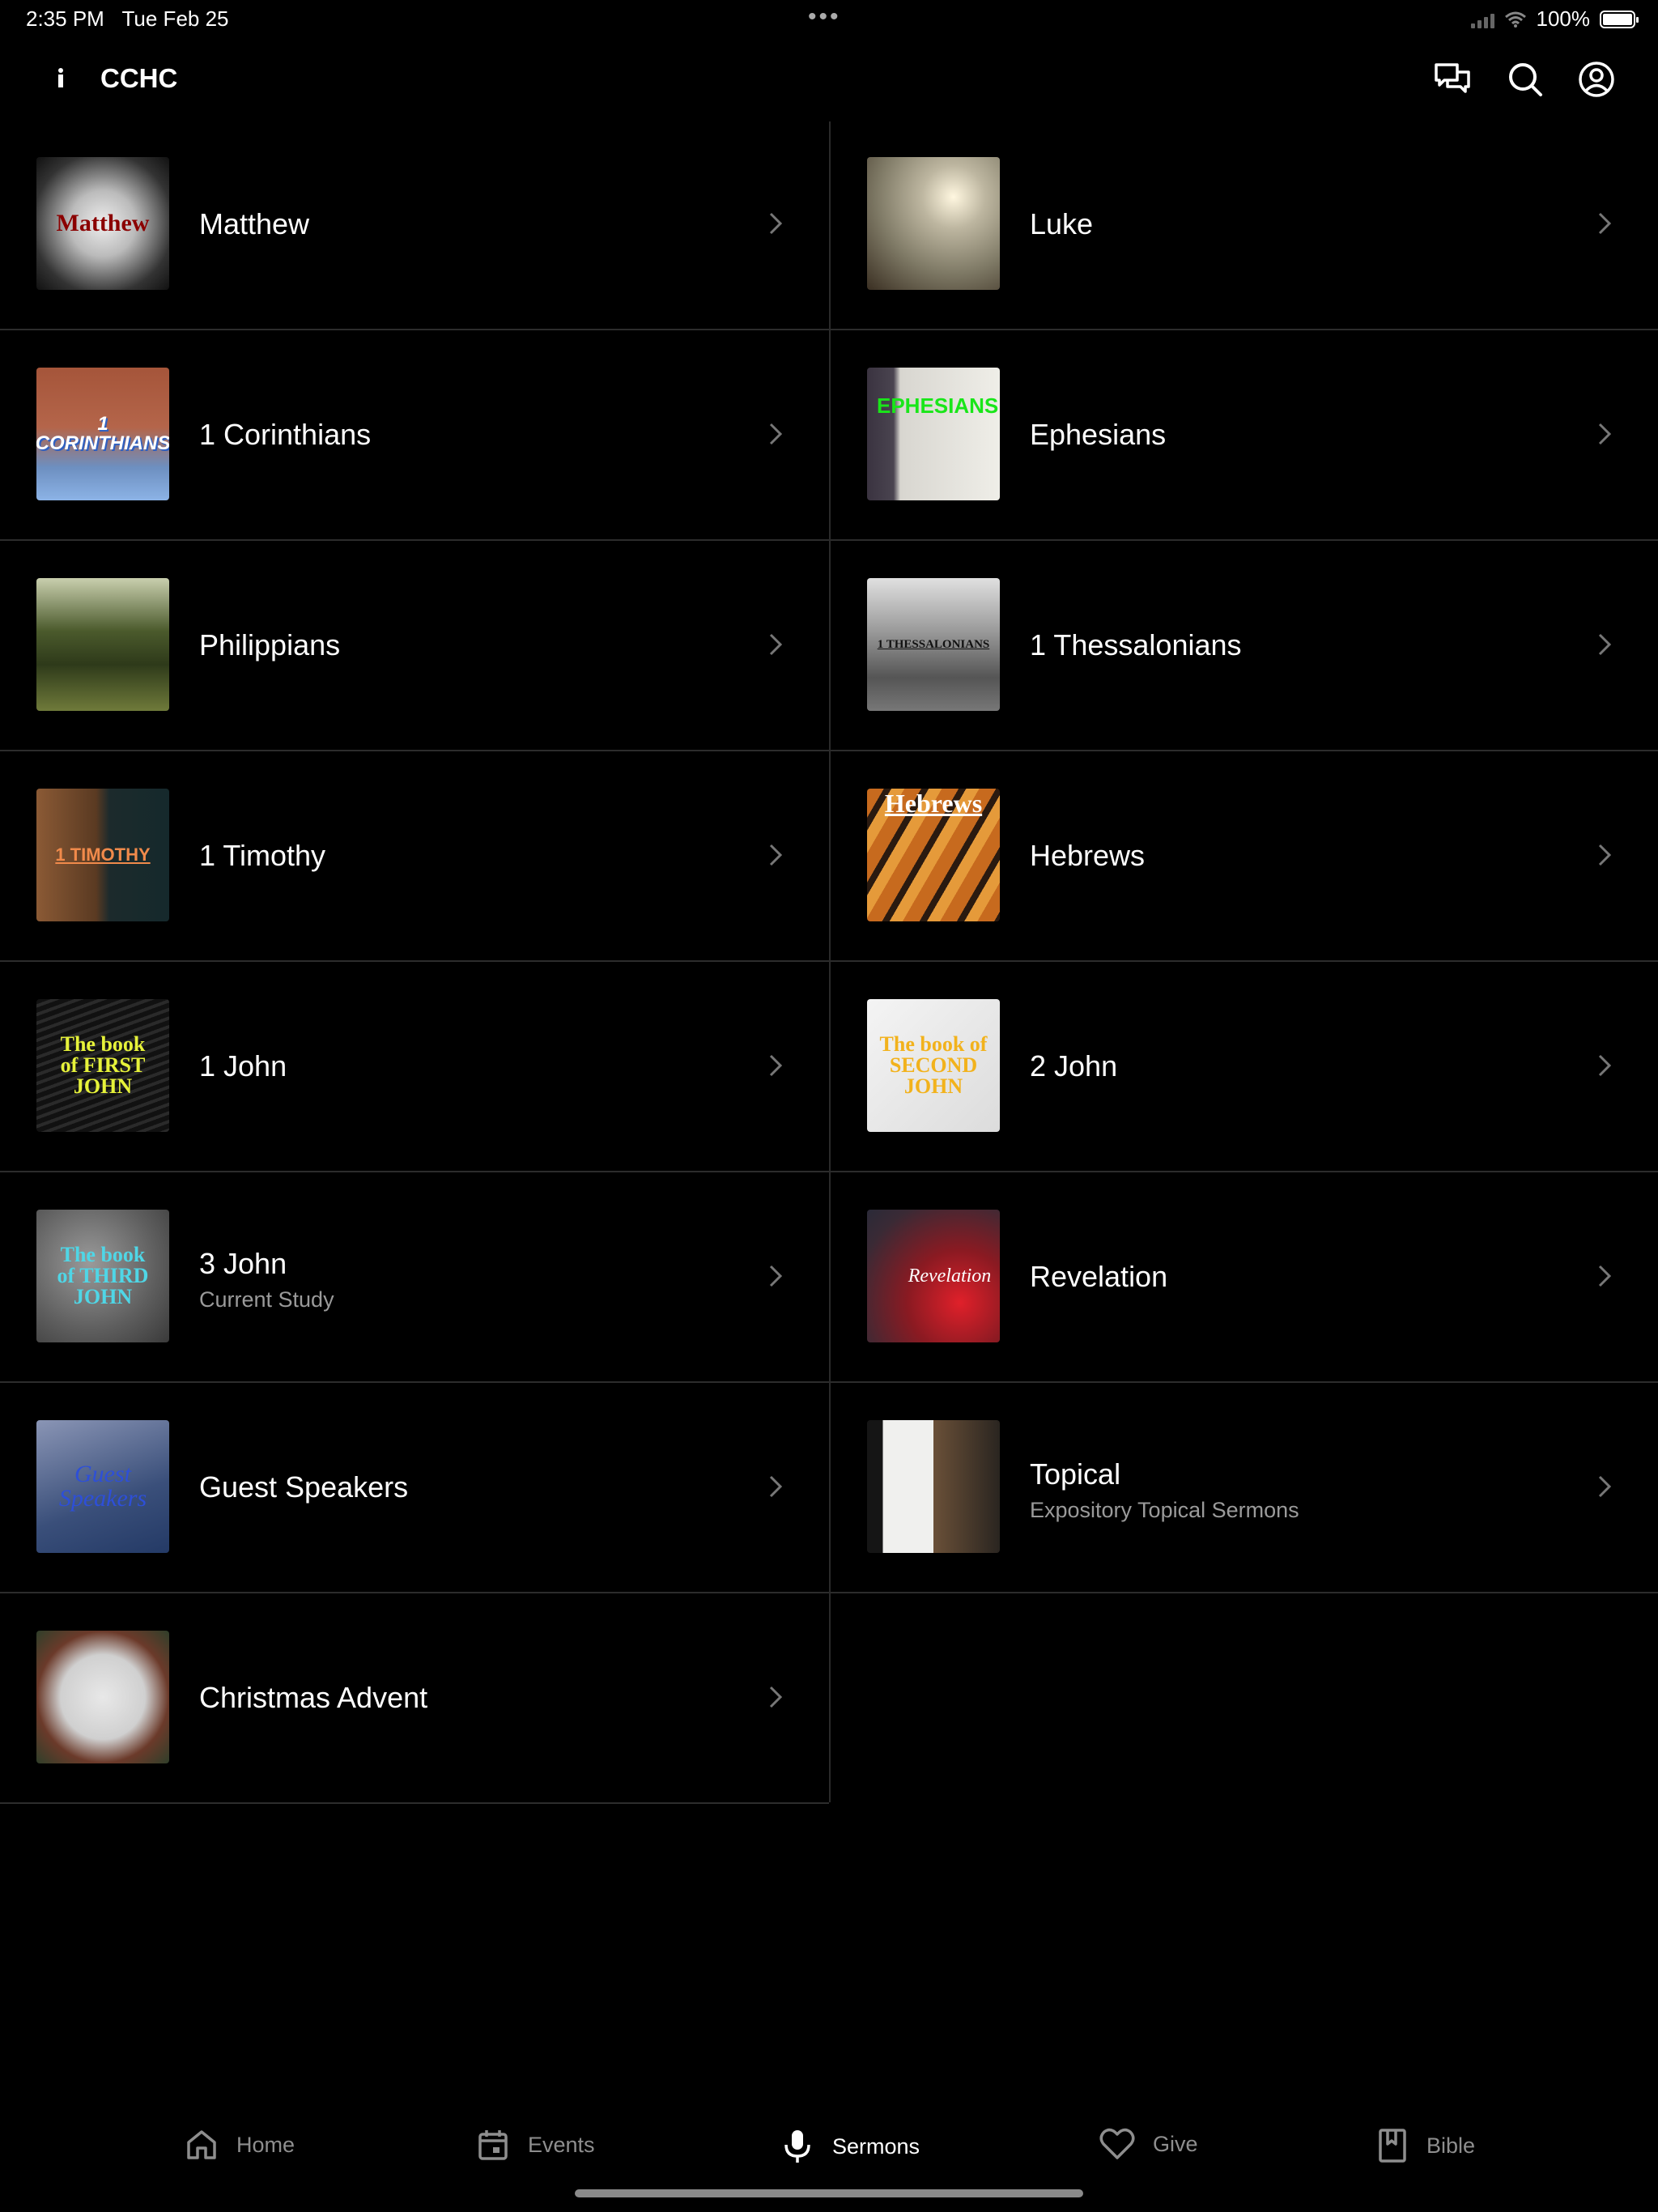  Describe the element at coordinates (265, 2145) in the screenshot. I see `tab-label: Home` at that location.